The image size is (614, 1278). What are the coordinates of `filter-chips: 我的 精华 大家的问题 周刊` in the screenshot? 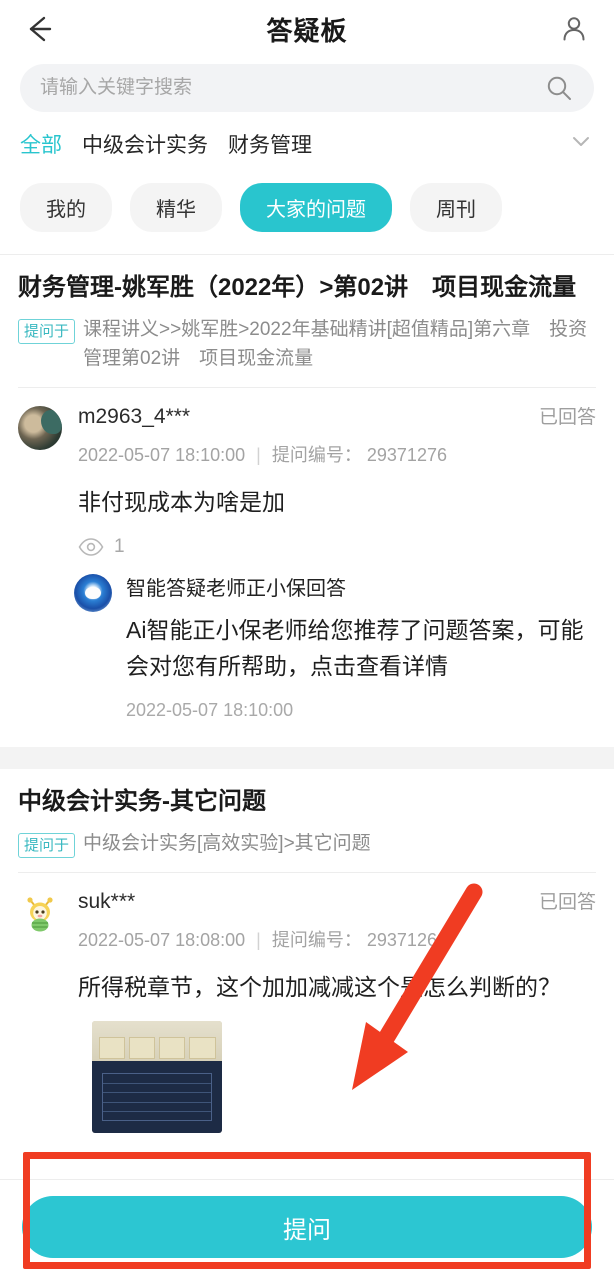 It's located at (307, 214).